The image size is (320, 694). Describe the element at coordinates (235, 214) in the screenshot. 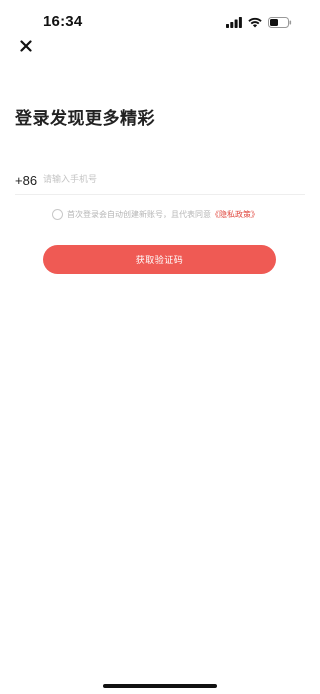

I see `privacy-policy-link: 《隐私政策》` at that location.